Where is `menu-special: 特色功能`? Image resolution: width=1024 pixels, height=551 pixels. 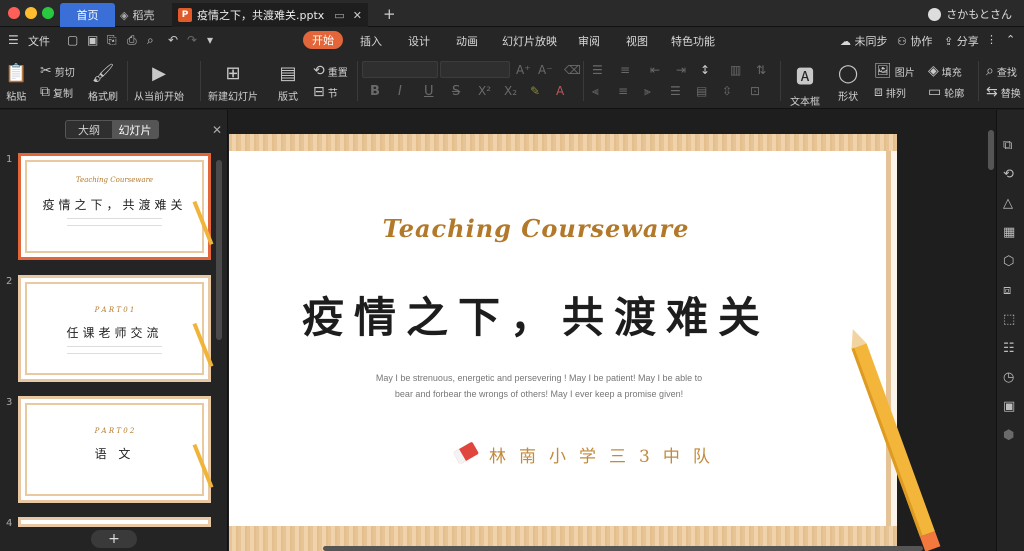
menu-special: 特色功能 is located at coordinates (693, 41).